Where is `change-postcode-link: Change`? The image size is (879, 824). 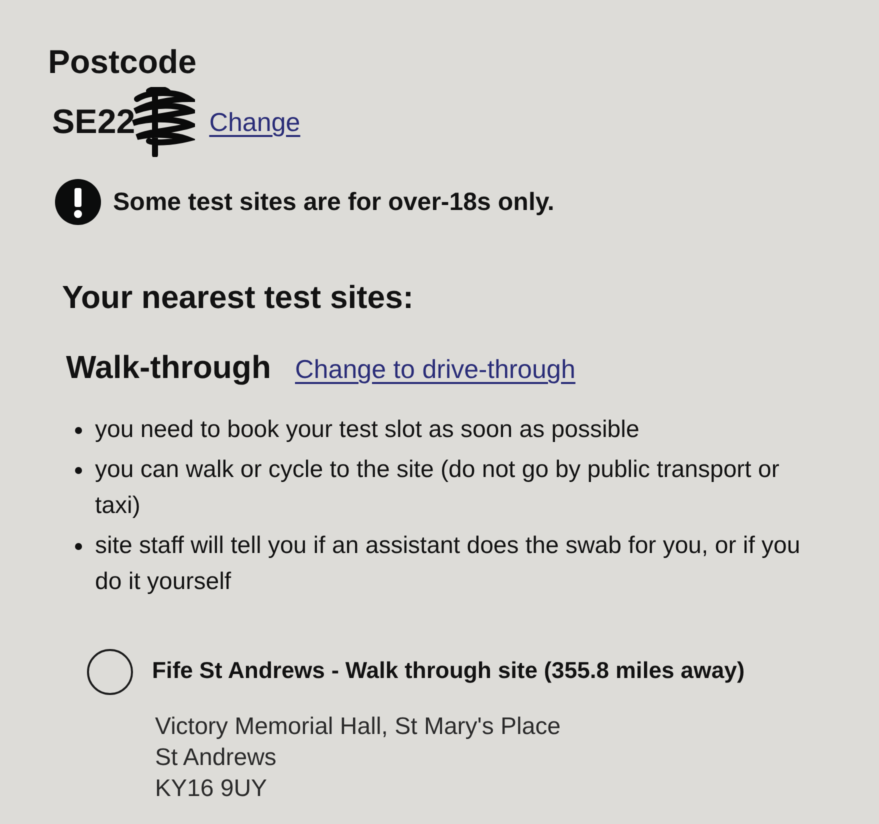 change-postcode-link: Change is located at coordinates (254, 122).